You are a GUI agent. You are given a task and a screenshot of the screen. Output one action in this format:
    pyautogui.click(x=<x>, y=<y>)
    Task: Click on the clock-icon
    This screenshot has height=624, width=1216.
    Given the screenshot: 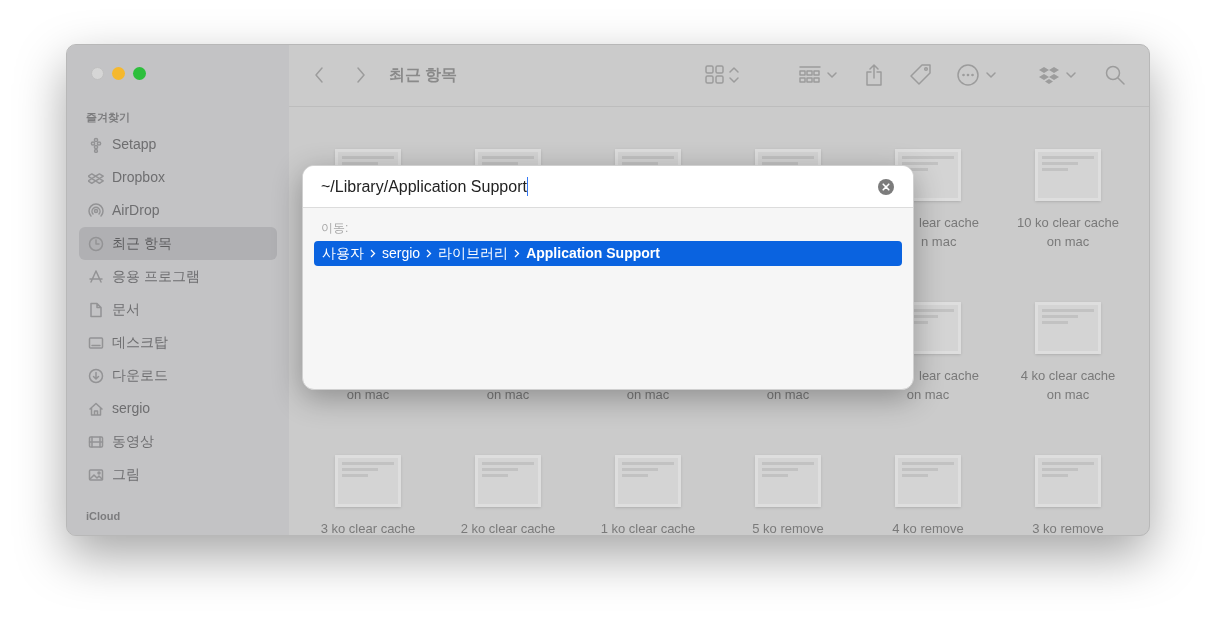 What is the action you would take?
    pyautogui.click(x=96, y=243)
    